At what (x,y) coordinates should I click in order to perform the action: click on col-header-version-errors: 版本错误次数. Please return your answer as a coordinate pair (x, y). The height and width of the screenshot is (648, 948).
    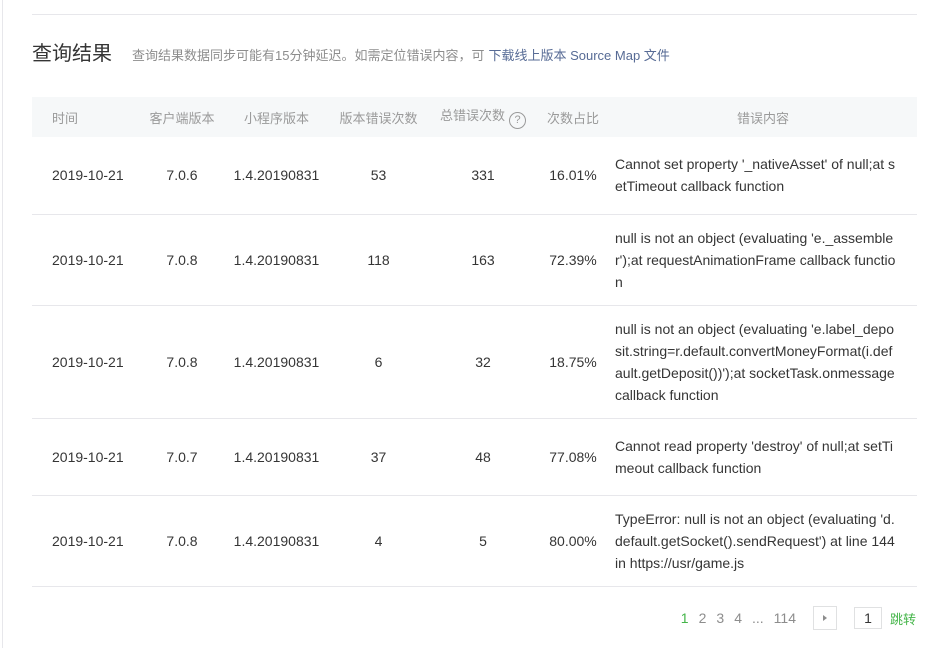
    Looking at the image, I should click on (378, 117).